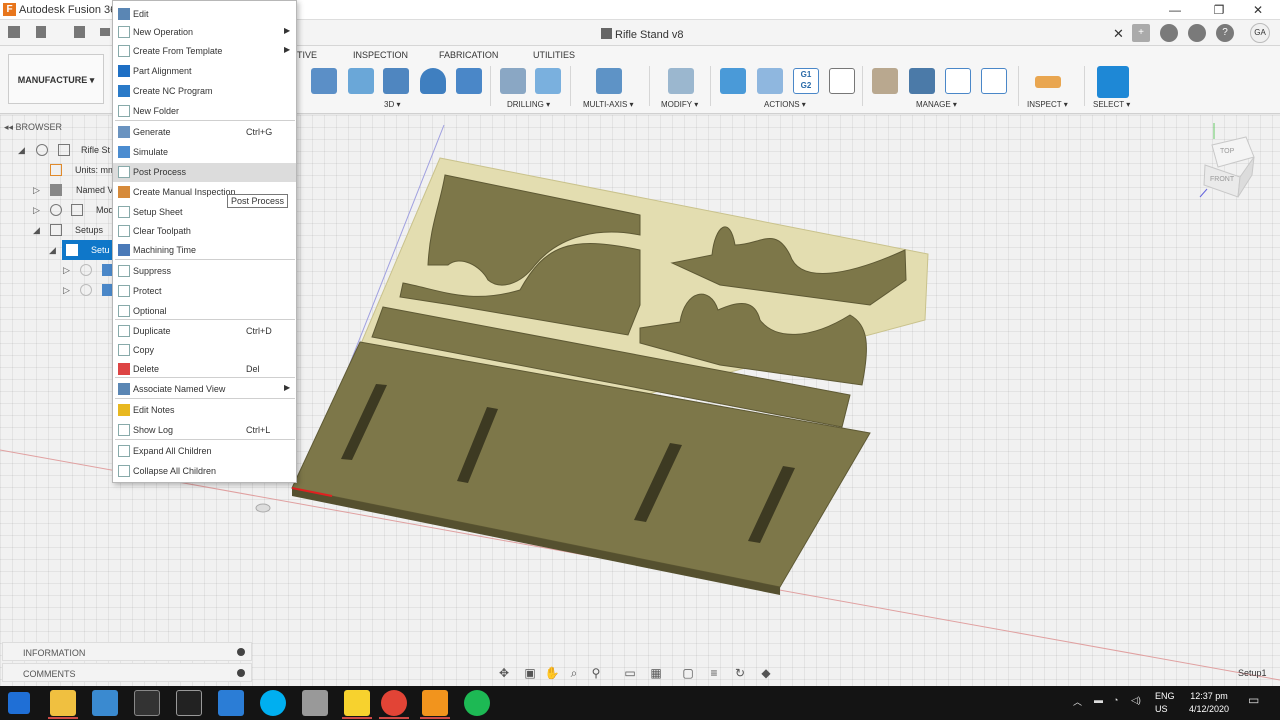  What do you see at coordinates (1197, 33) in the screenshot?
I see `job-status-icon` at bounding box center [1197, 33].